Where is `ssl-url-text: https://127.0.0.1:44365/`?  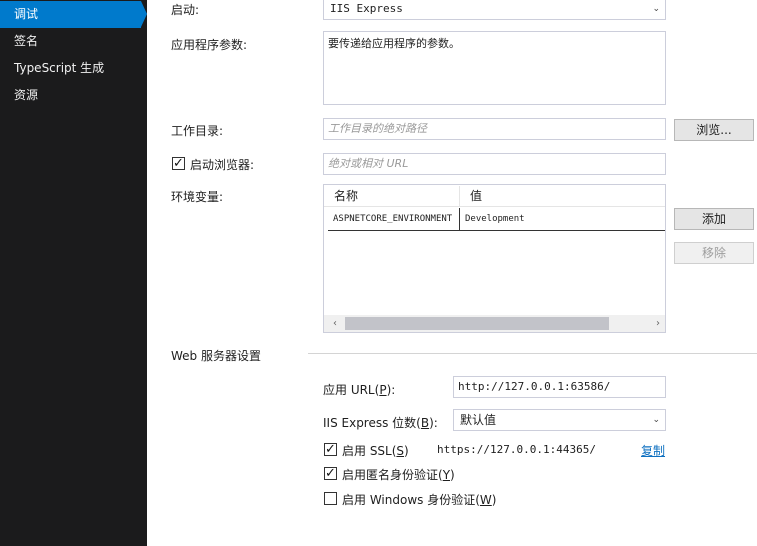 ssl-url-text: https://127.0.0.1:44365/ is located at coordinates (516, 449).